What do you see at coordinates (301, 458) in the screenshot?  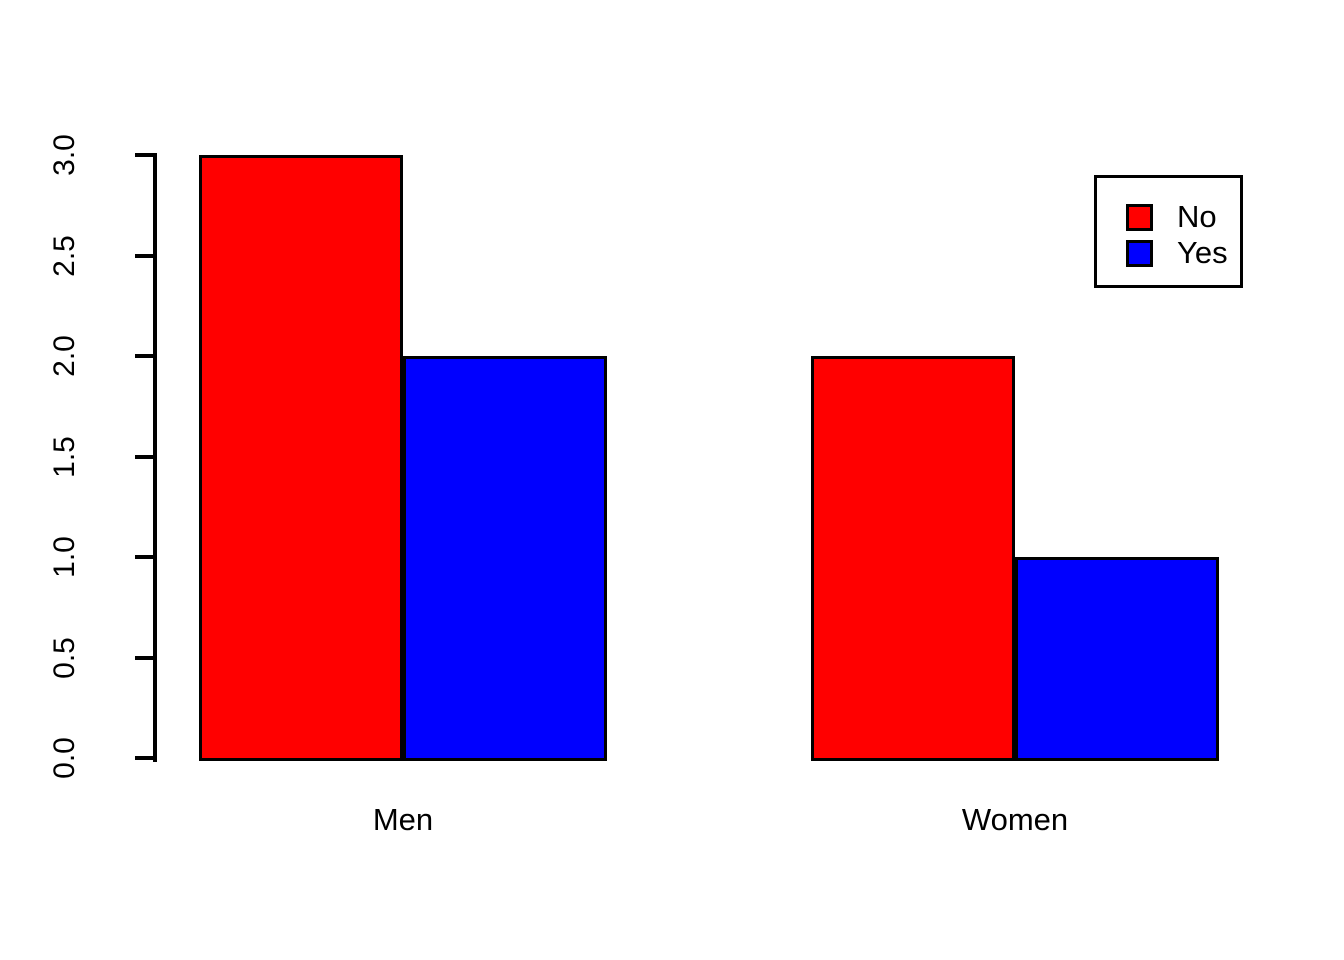 I see `bar-men-no` at bounding box center [301, 458].